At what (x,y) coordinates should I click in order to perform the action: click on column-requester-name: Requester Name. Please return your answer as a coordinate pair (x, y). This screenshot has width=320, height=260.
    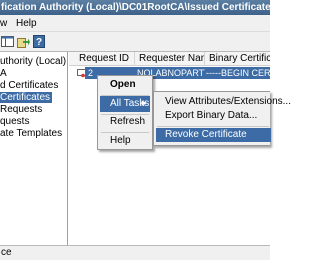
    Looking at the image, I should click on (170, 59).